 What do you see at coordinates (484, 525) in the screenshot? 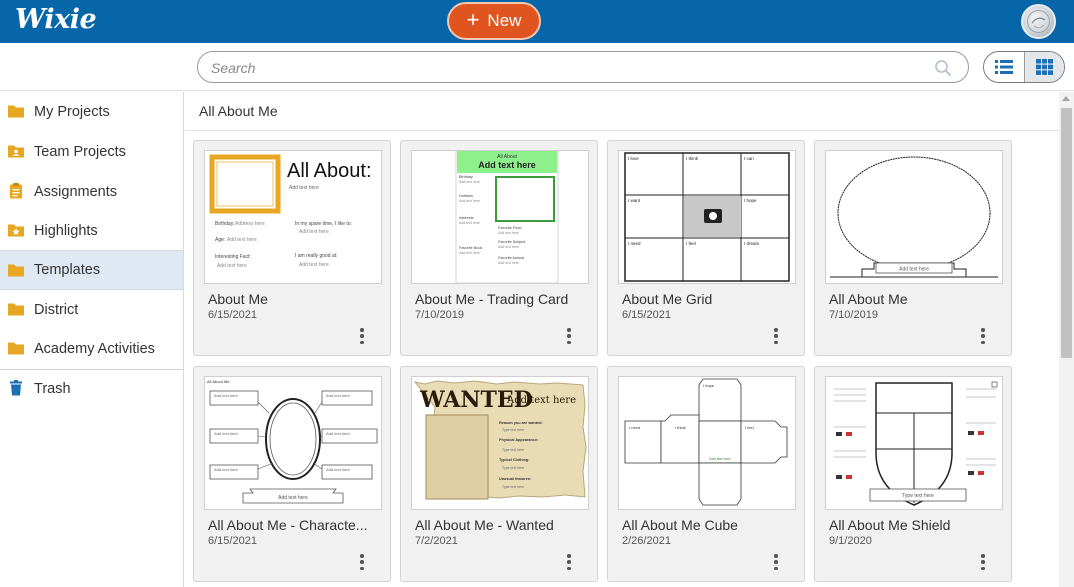
I see `card-title: All About Me - Wanted` at bounding box center [484, 525].